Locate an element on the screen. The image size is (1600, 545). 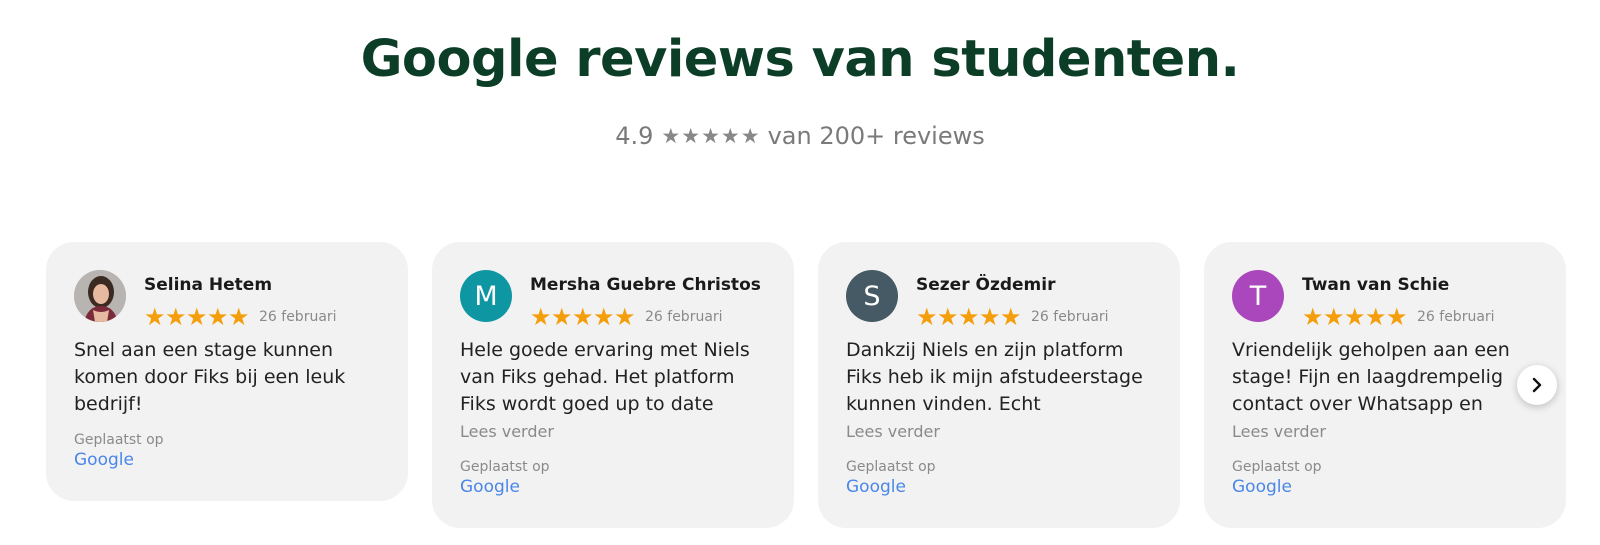
avatar: M is located at coordinates (486, 296).